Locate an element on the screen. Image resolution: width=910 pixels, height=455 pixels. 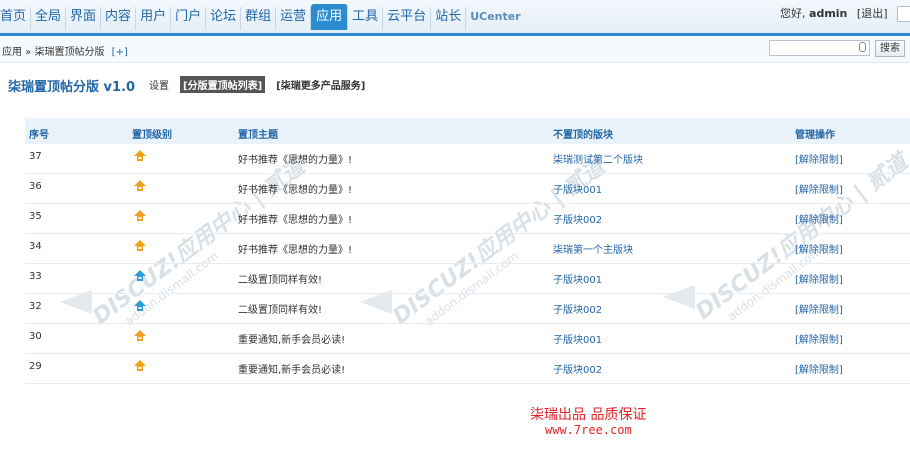
add-shortcut-button: [+] is located at coordinates (120, 52).